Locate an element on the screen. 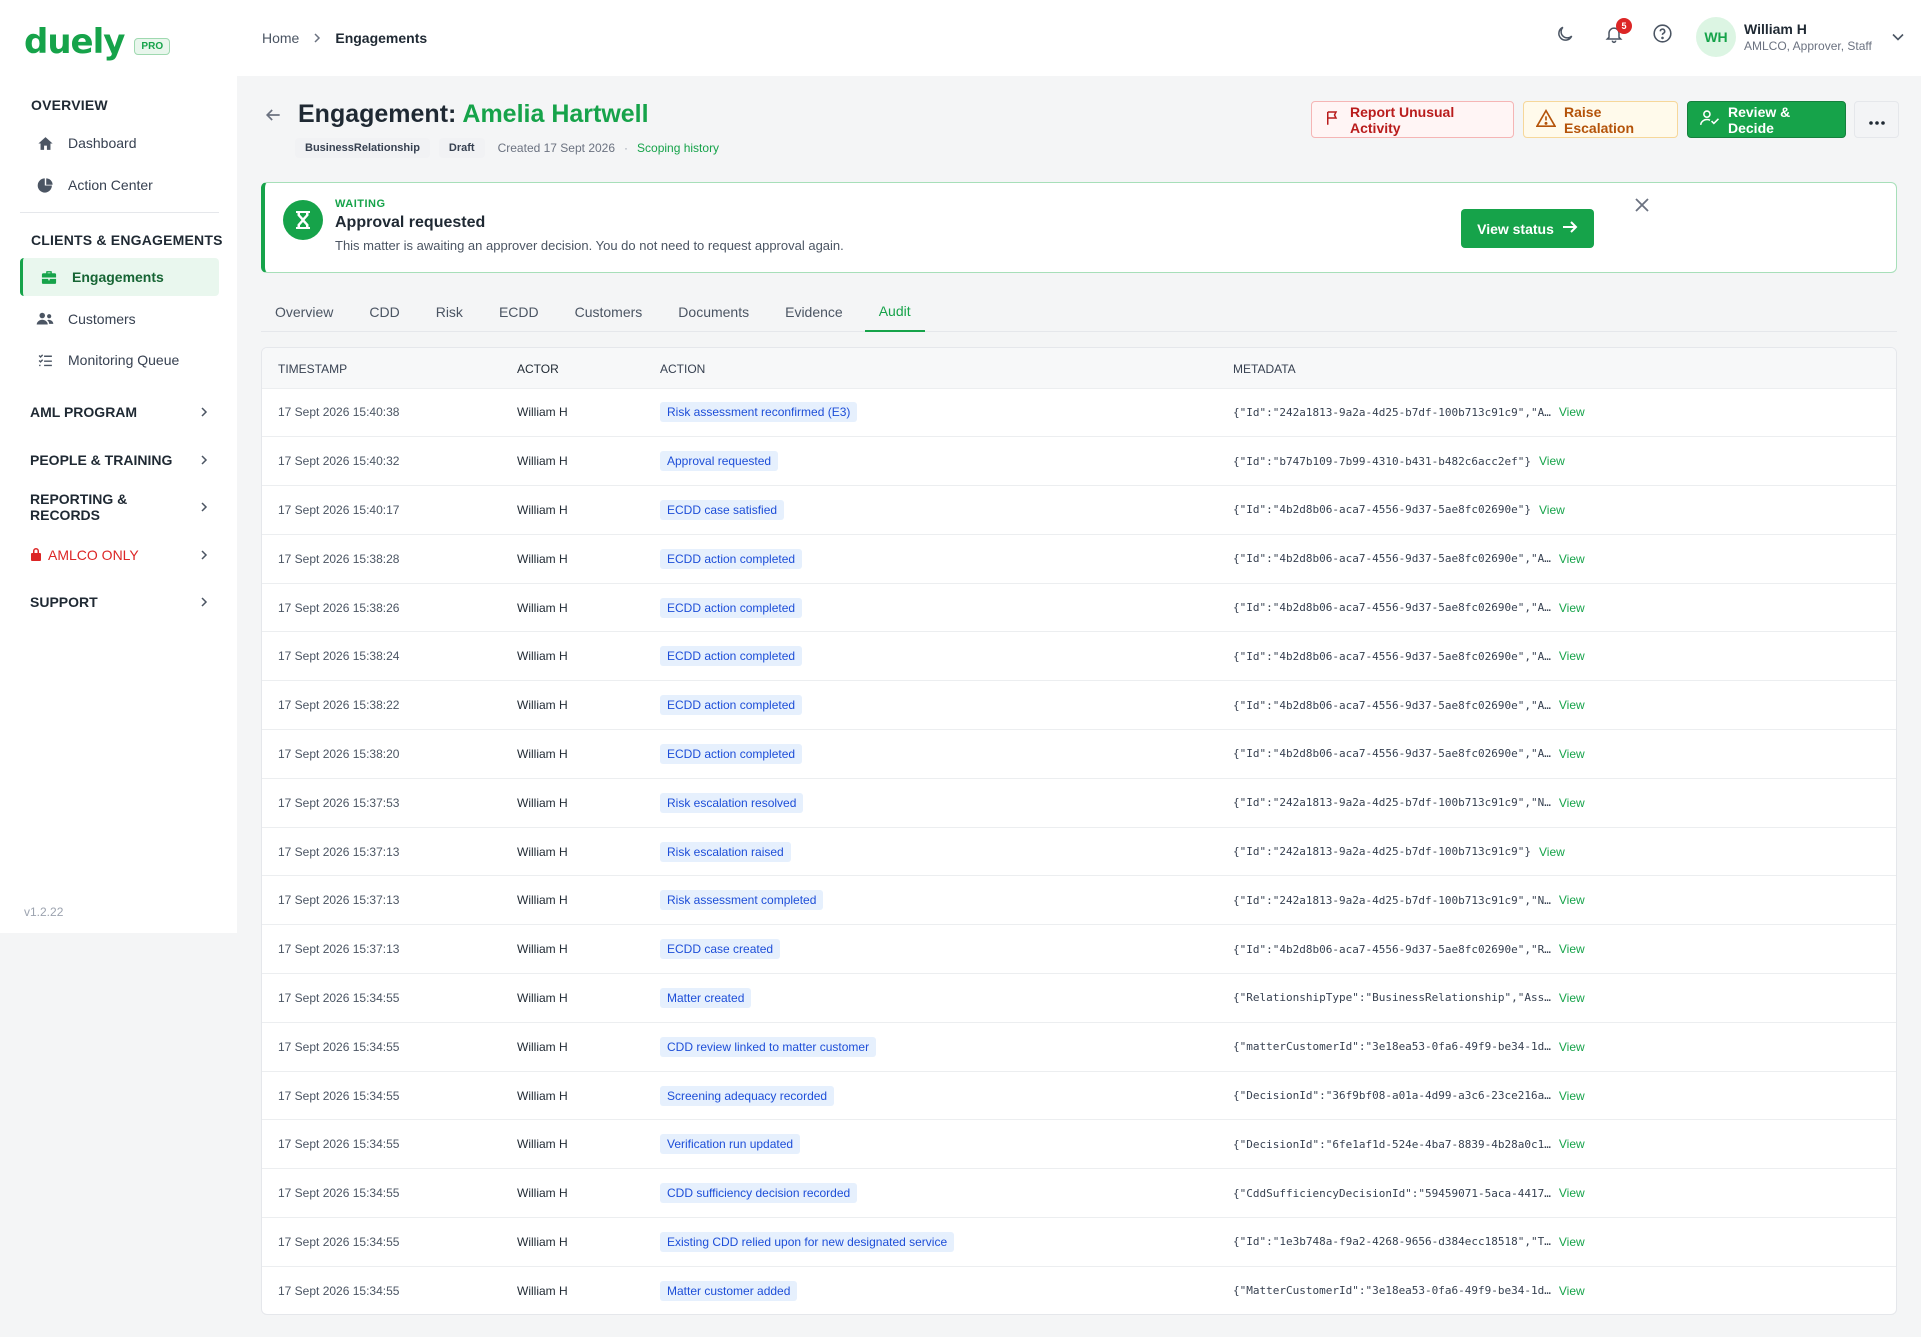 The height and width of the screenshot is (1337, 1921). tab-audit: Audit is located at coordinates (894, 312).